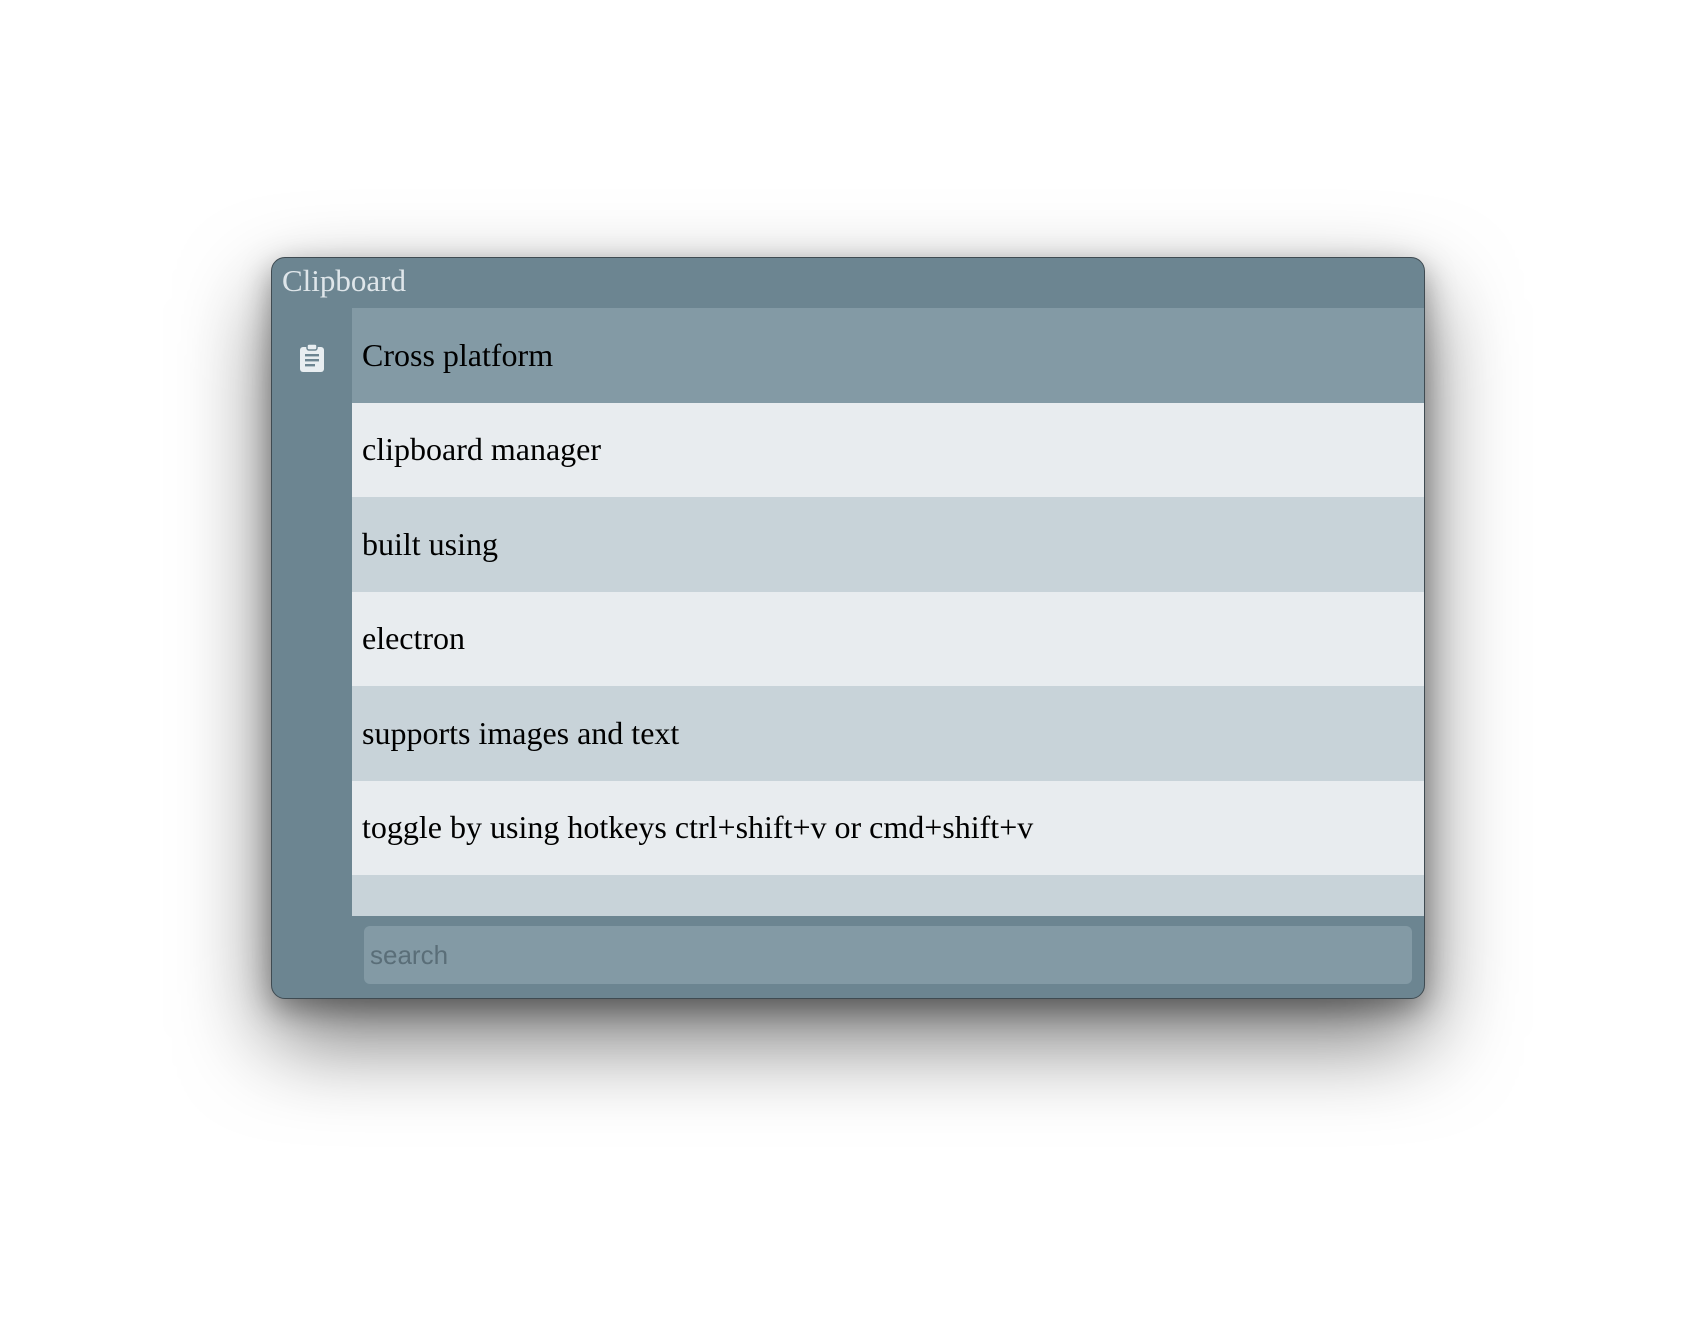 The width and height of the screenshot is (1686, 1324). What do you see at coordinates (888, 895) in the screenshot?
I see `clip-item` at bounding box center [888, 895].